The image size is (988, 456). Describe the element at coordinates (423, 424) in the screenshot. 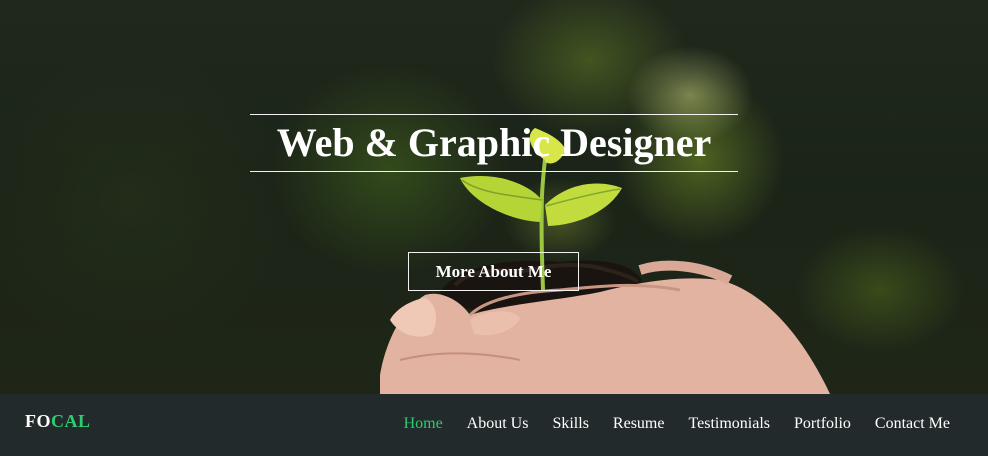

I see `nav-item-home: Home` at that location.